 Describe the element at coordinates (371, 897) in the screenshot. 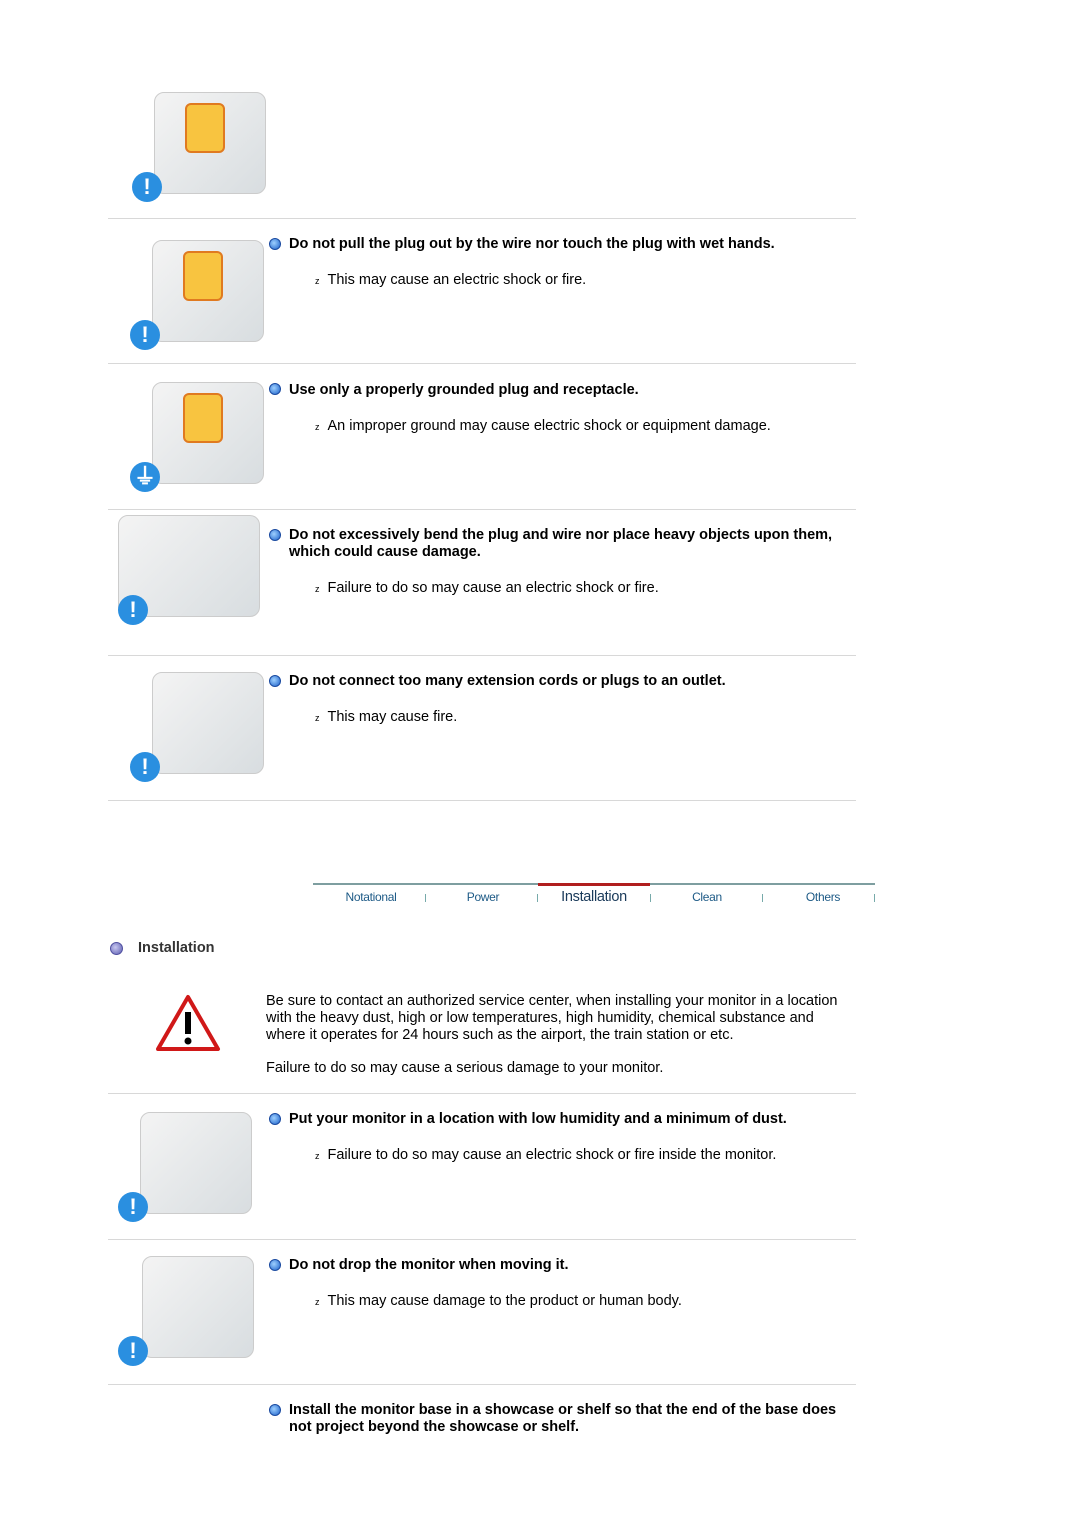

I see `tab-notational: Notational` at that location.